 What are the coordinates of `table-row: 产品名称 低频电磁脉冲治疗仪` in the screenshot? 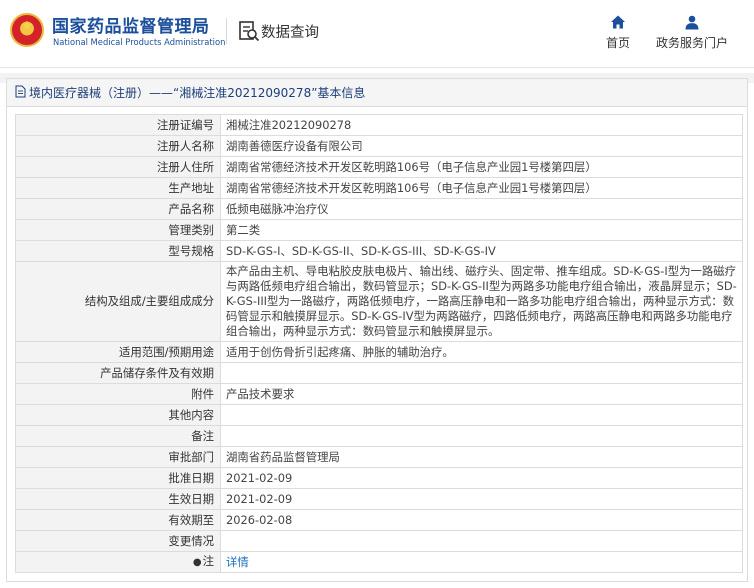 It's located at (379, 209).